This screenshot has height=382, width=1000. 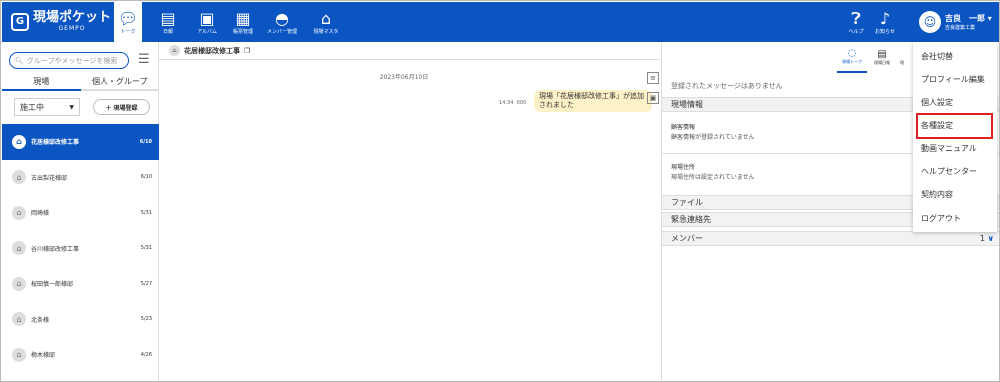 I want to click on address-value: 現場住所は設定されていません, so click(x=713, y=177).